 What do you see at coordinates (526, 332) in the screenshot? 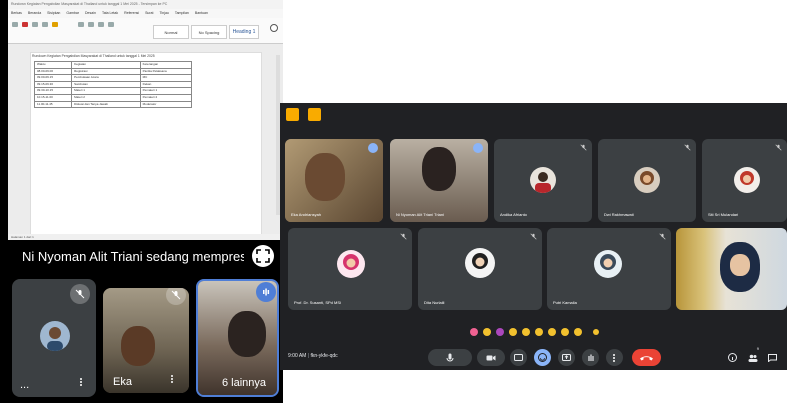
I see `laugh-reaction-icon` at bounding box center [526, 332].